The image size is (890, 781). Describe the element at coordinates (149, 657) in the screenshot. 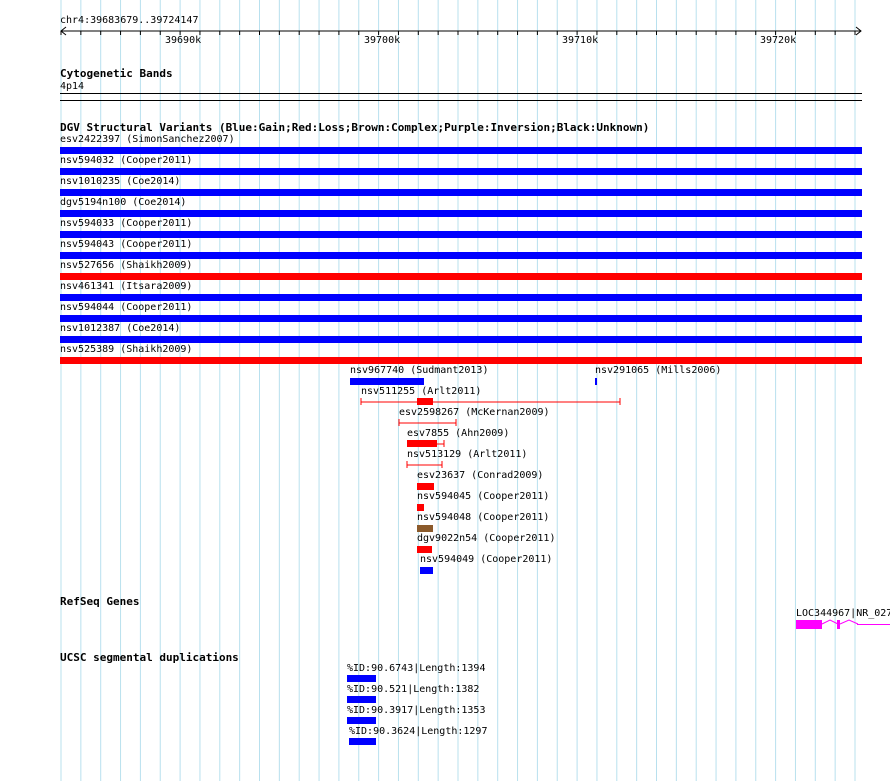

I see `segdup-track-title: UCSC segmental duplications` at that location.